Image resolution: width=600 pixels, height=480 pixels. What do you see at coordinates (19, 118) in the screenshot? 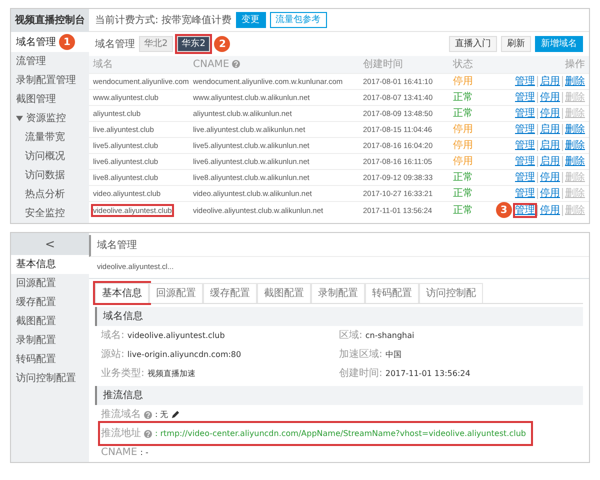
I see `caret-icon` at bounding box center [19, 118].